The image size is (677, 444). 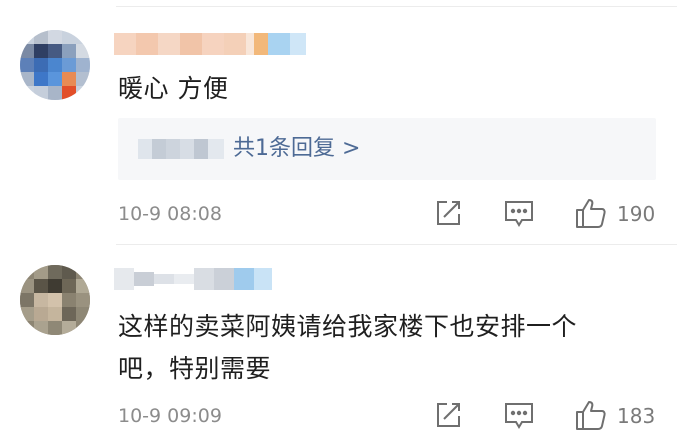 I want to click on top-divider, so click(x=396, y=6).